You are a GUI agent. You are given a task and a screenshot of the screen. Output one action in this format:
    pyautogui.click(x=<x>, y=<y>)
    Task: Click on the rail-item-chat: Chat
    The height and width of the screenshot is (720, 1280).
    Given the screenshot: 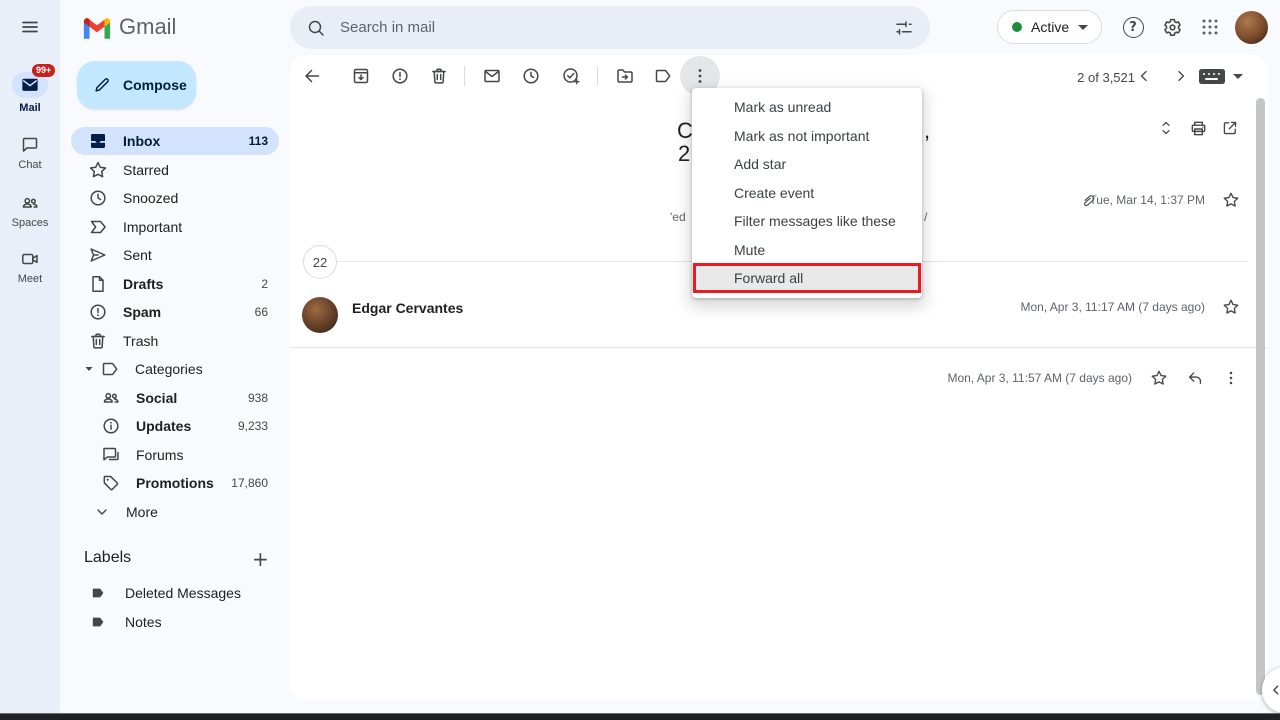 What is the action you would take?
    pyautogui.click(x=30, y=153)
    